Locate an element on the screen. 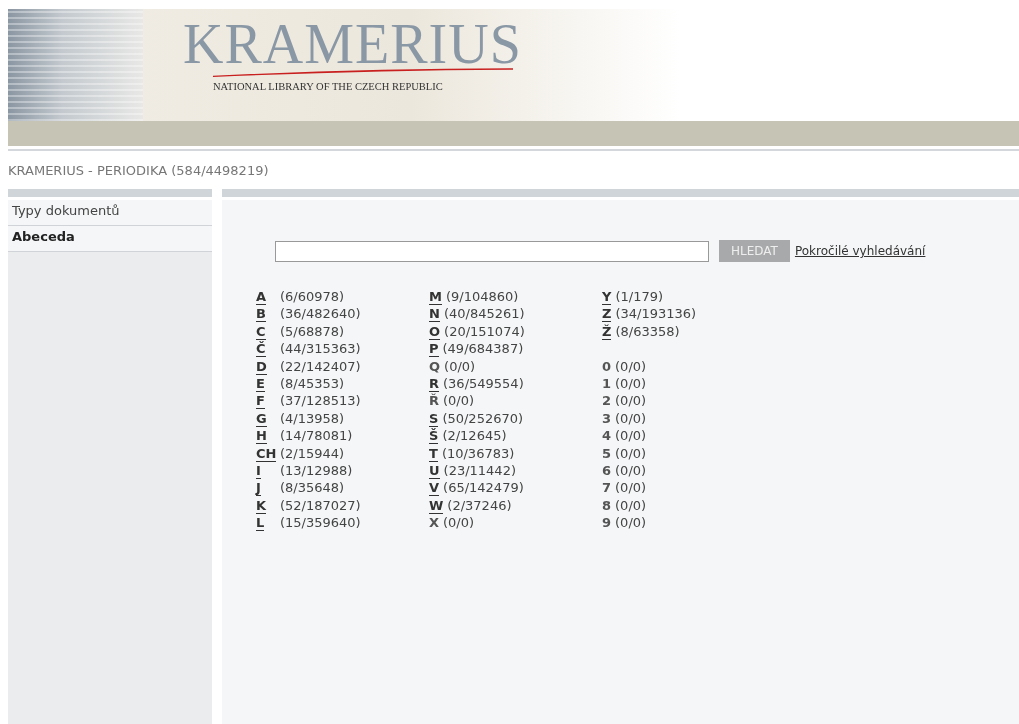 The image size is (1019, 724). count-text: (23/11442) is located at coordinates (479, 470).